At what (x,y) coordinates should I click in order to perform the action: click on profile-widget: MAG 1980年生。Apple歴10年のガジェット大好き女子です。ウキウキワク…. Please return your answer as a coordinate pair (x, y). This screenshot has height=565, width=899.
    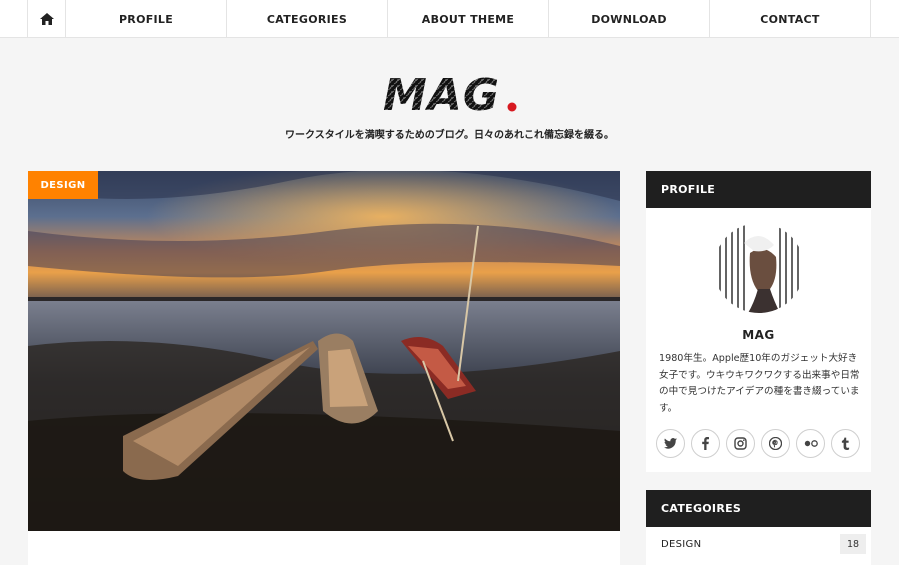
    Looking at the image, I should click on (758, 340).